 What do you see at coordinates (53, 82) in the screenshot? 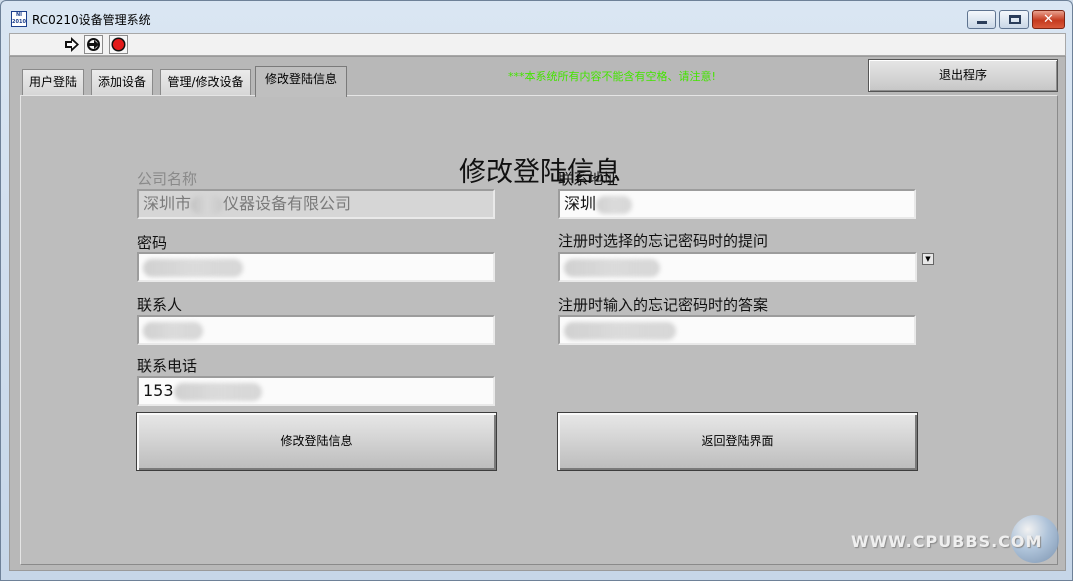
I see `tab-user-login: 用户登陆` at bounding box center [53, 82].